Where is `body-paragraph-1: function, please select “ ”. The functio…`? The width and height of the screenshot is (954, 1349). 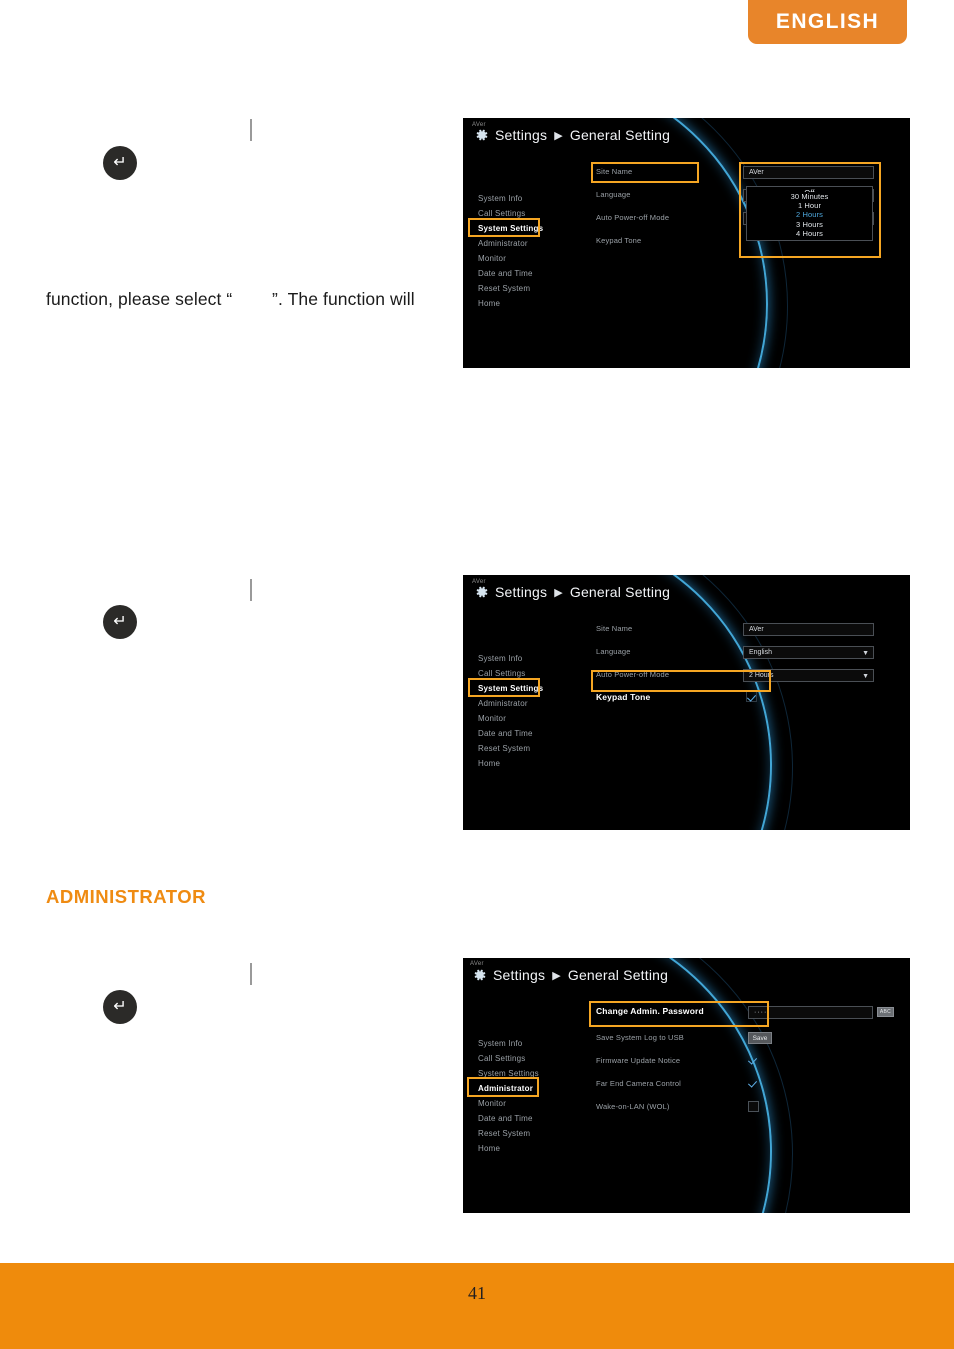 body-paragraph-1: function, please select “ ”. The functio… is located at coordinates (230, 299).